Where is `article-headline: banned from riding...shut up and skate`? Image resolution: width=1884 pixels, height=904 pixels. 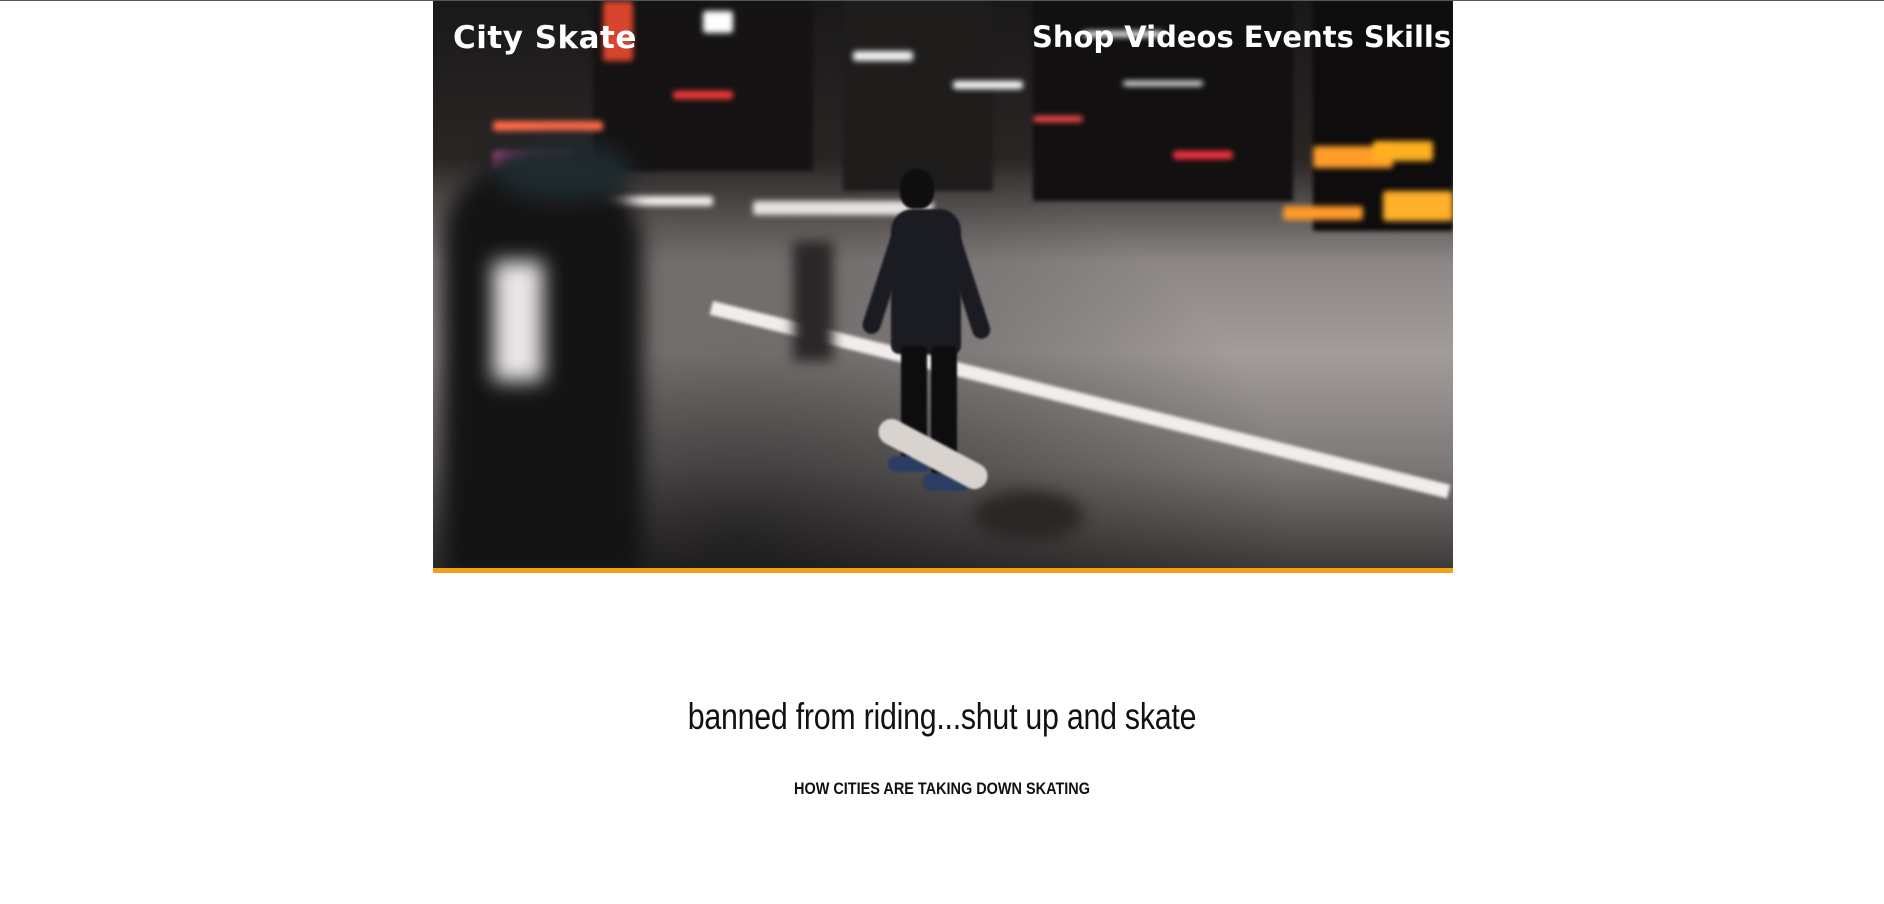 article-headline: banned from riding...shut up and skate is located at coordinates (942, 716).